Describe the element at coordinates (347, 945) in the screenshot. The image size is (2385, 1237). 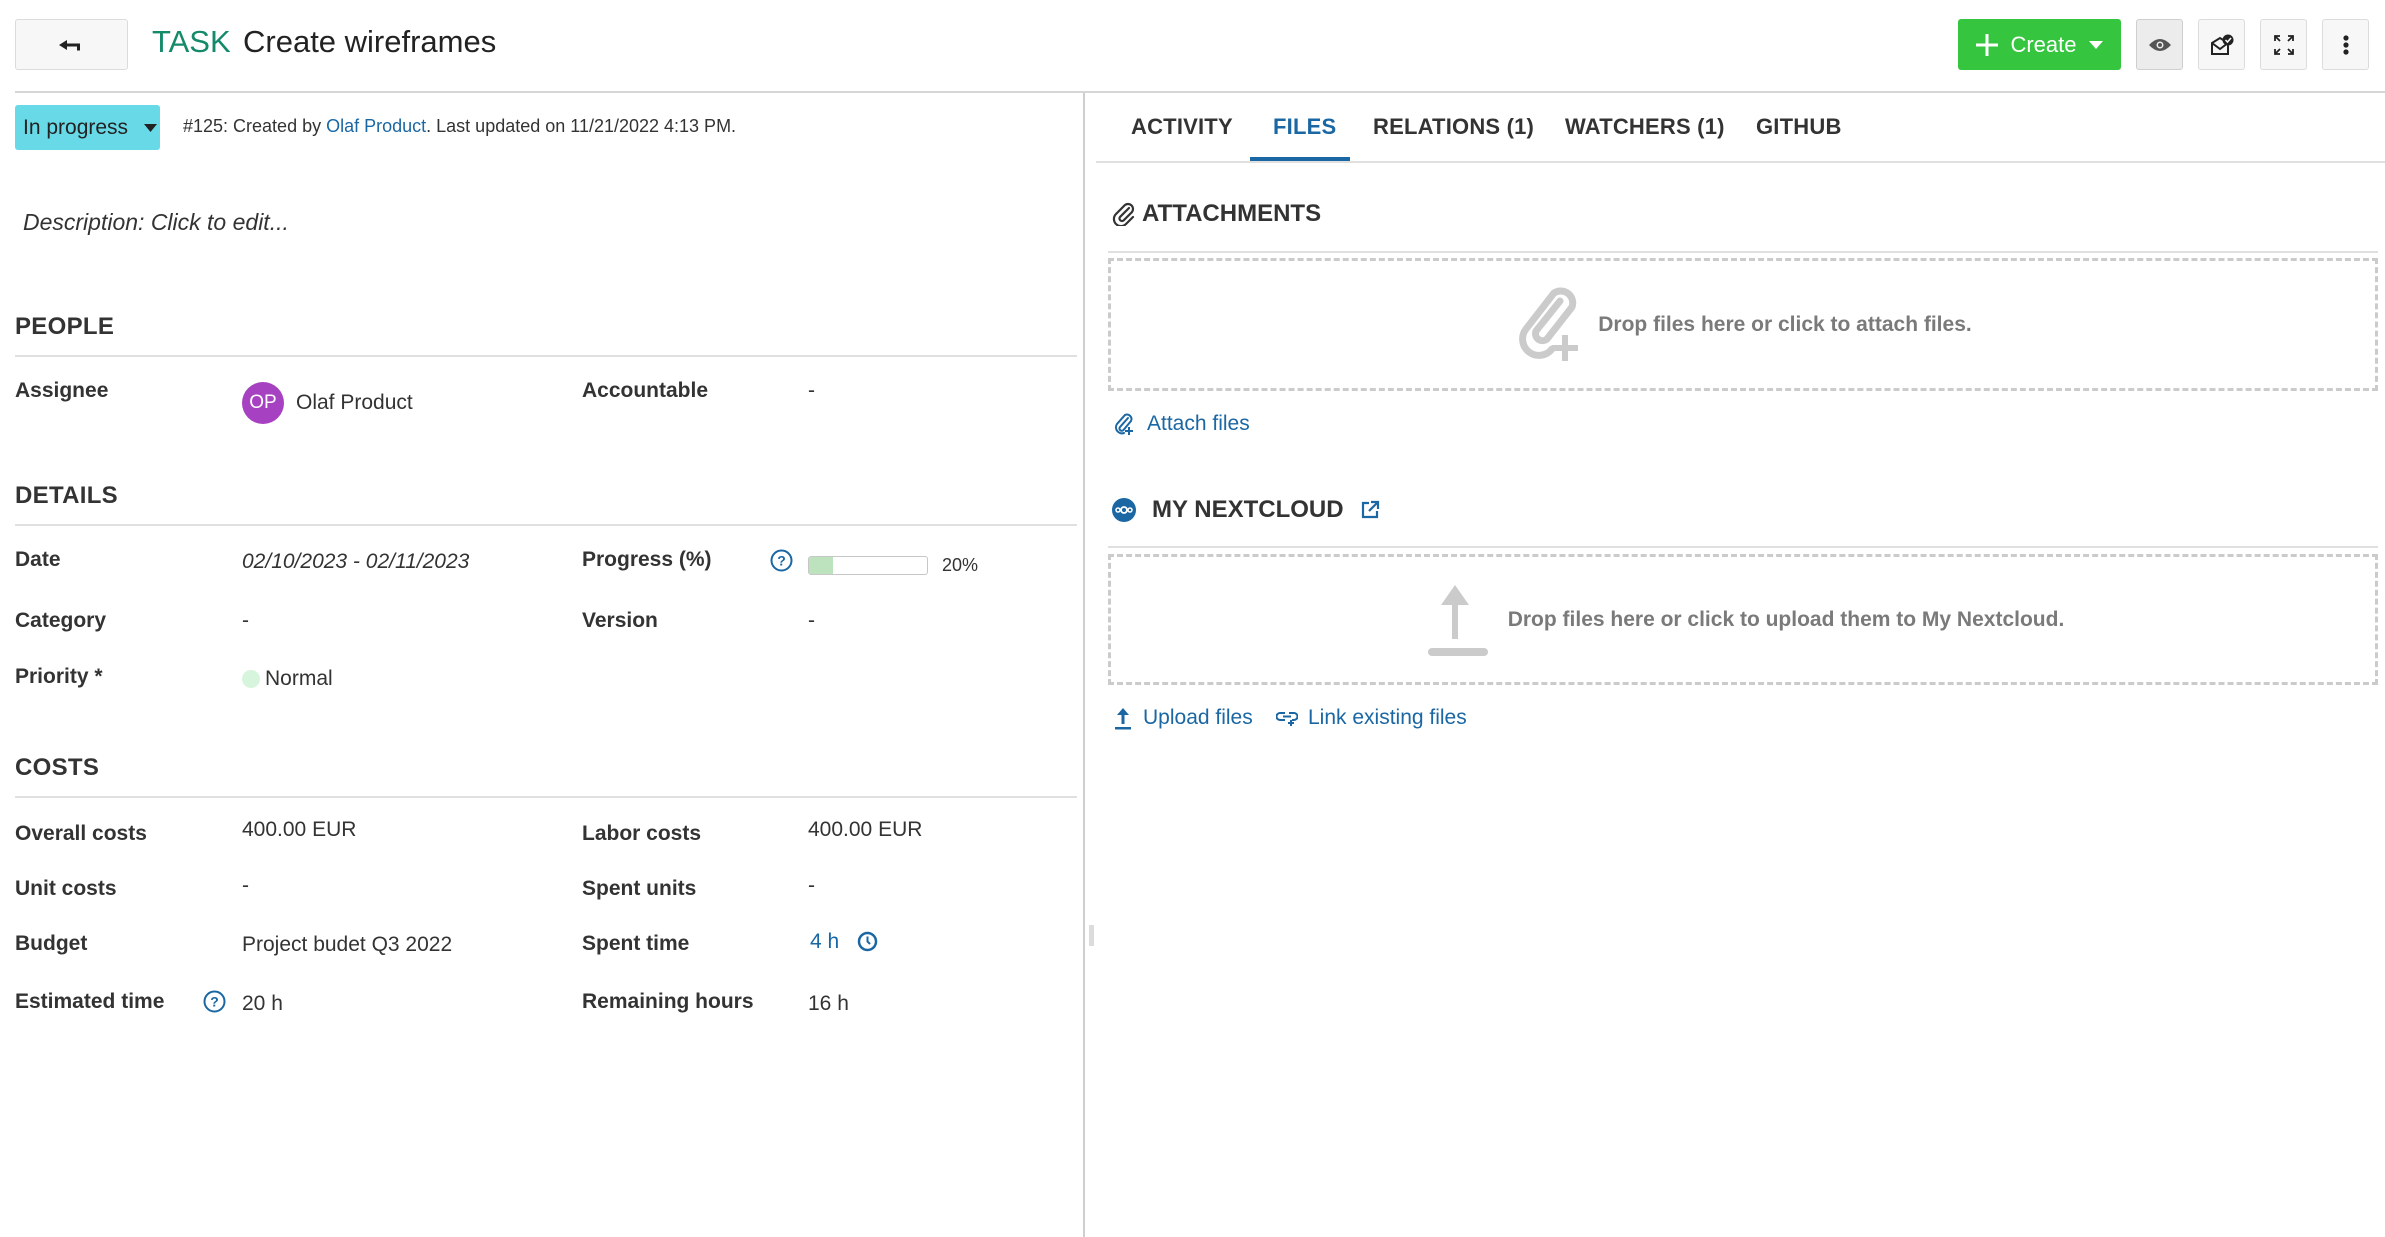
I see `budget-value: Project budet Q3 2022` at that location.